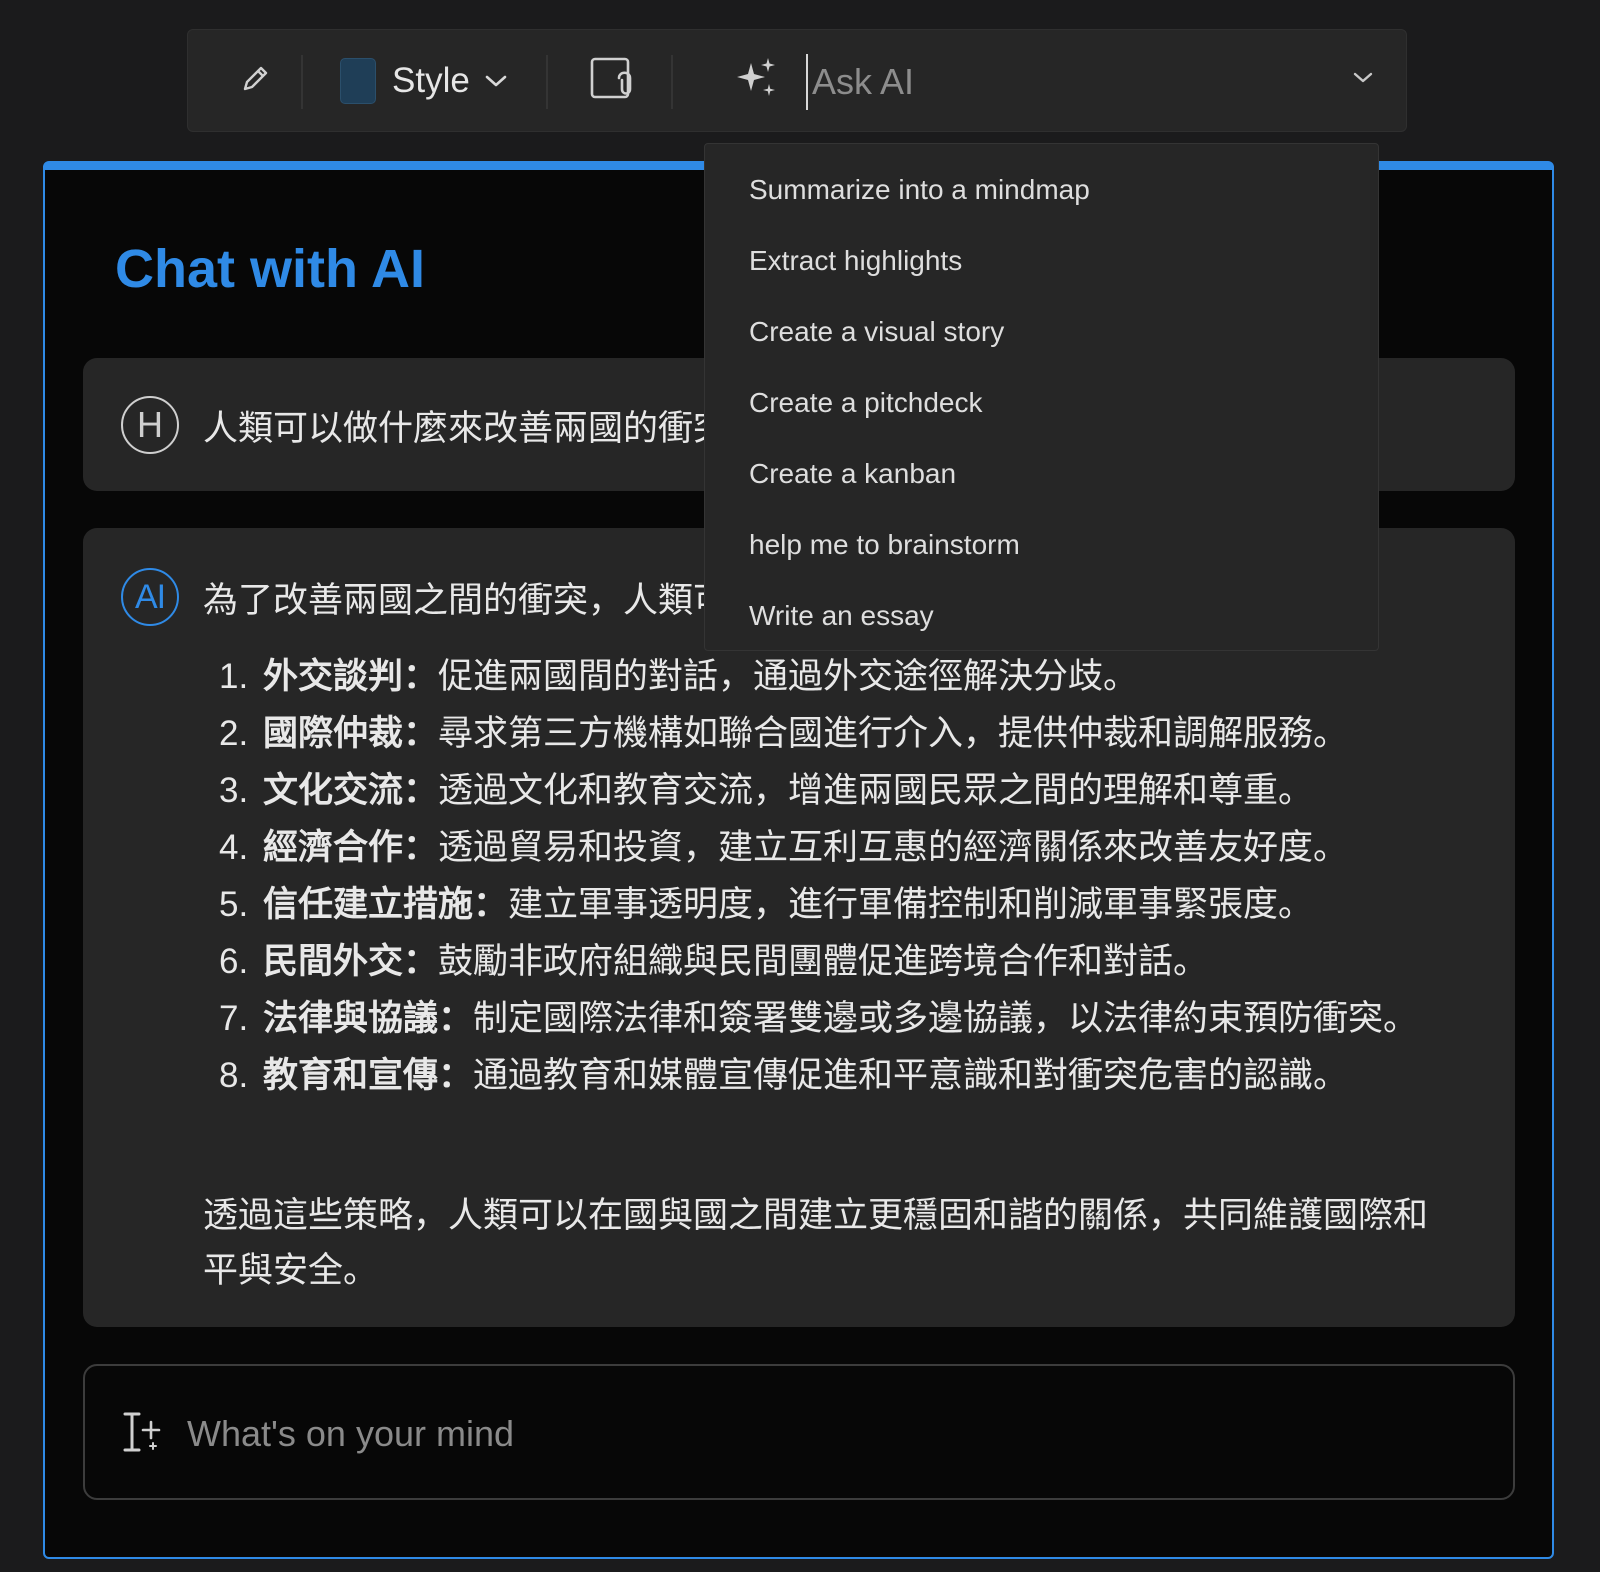  I want to click on item-heading: 民間外交：, so click(351, 961).